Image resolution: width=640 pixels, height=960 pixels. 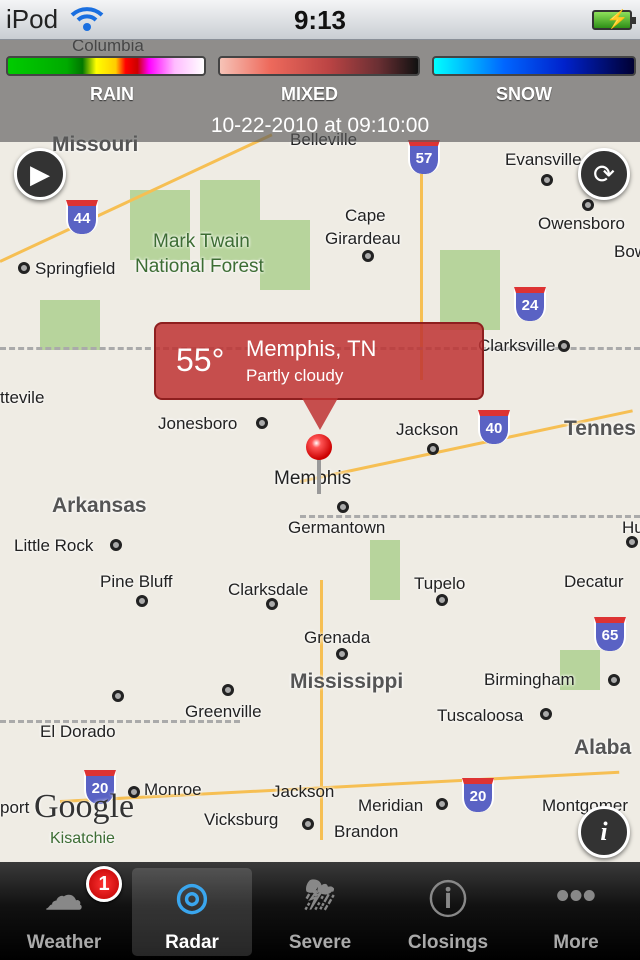 I want to click on state-label: Mississippi, so click(x=347, y=681).